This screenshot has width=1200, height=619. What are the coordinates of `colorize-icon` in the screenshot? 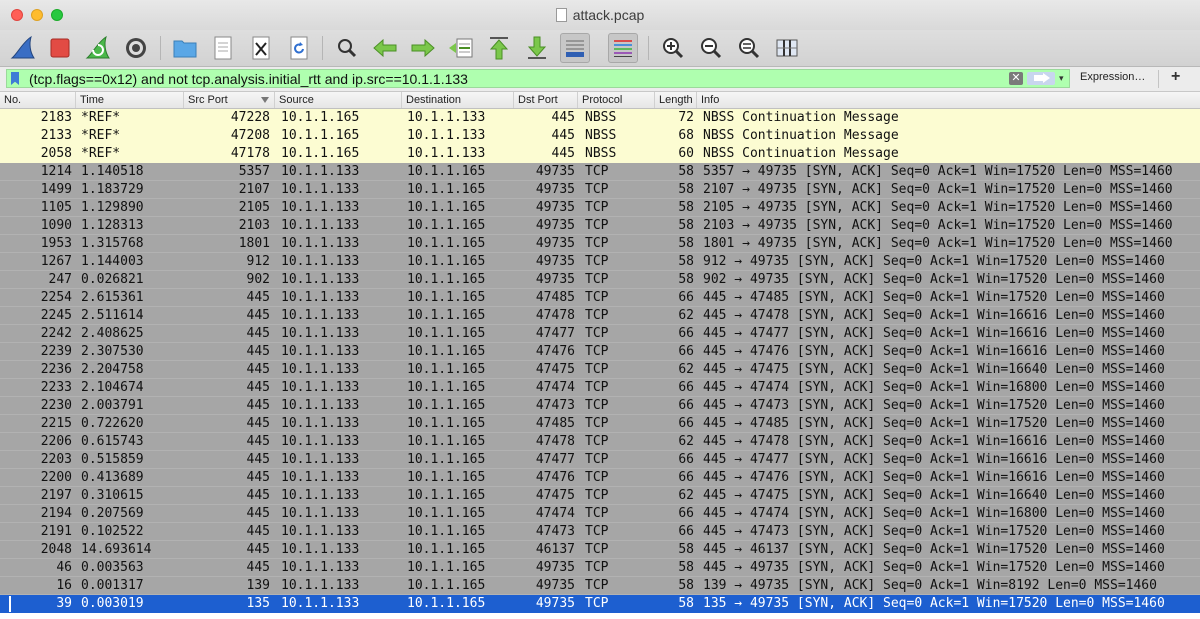 It's located at (623, 48).